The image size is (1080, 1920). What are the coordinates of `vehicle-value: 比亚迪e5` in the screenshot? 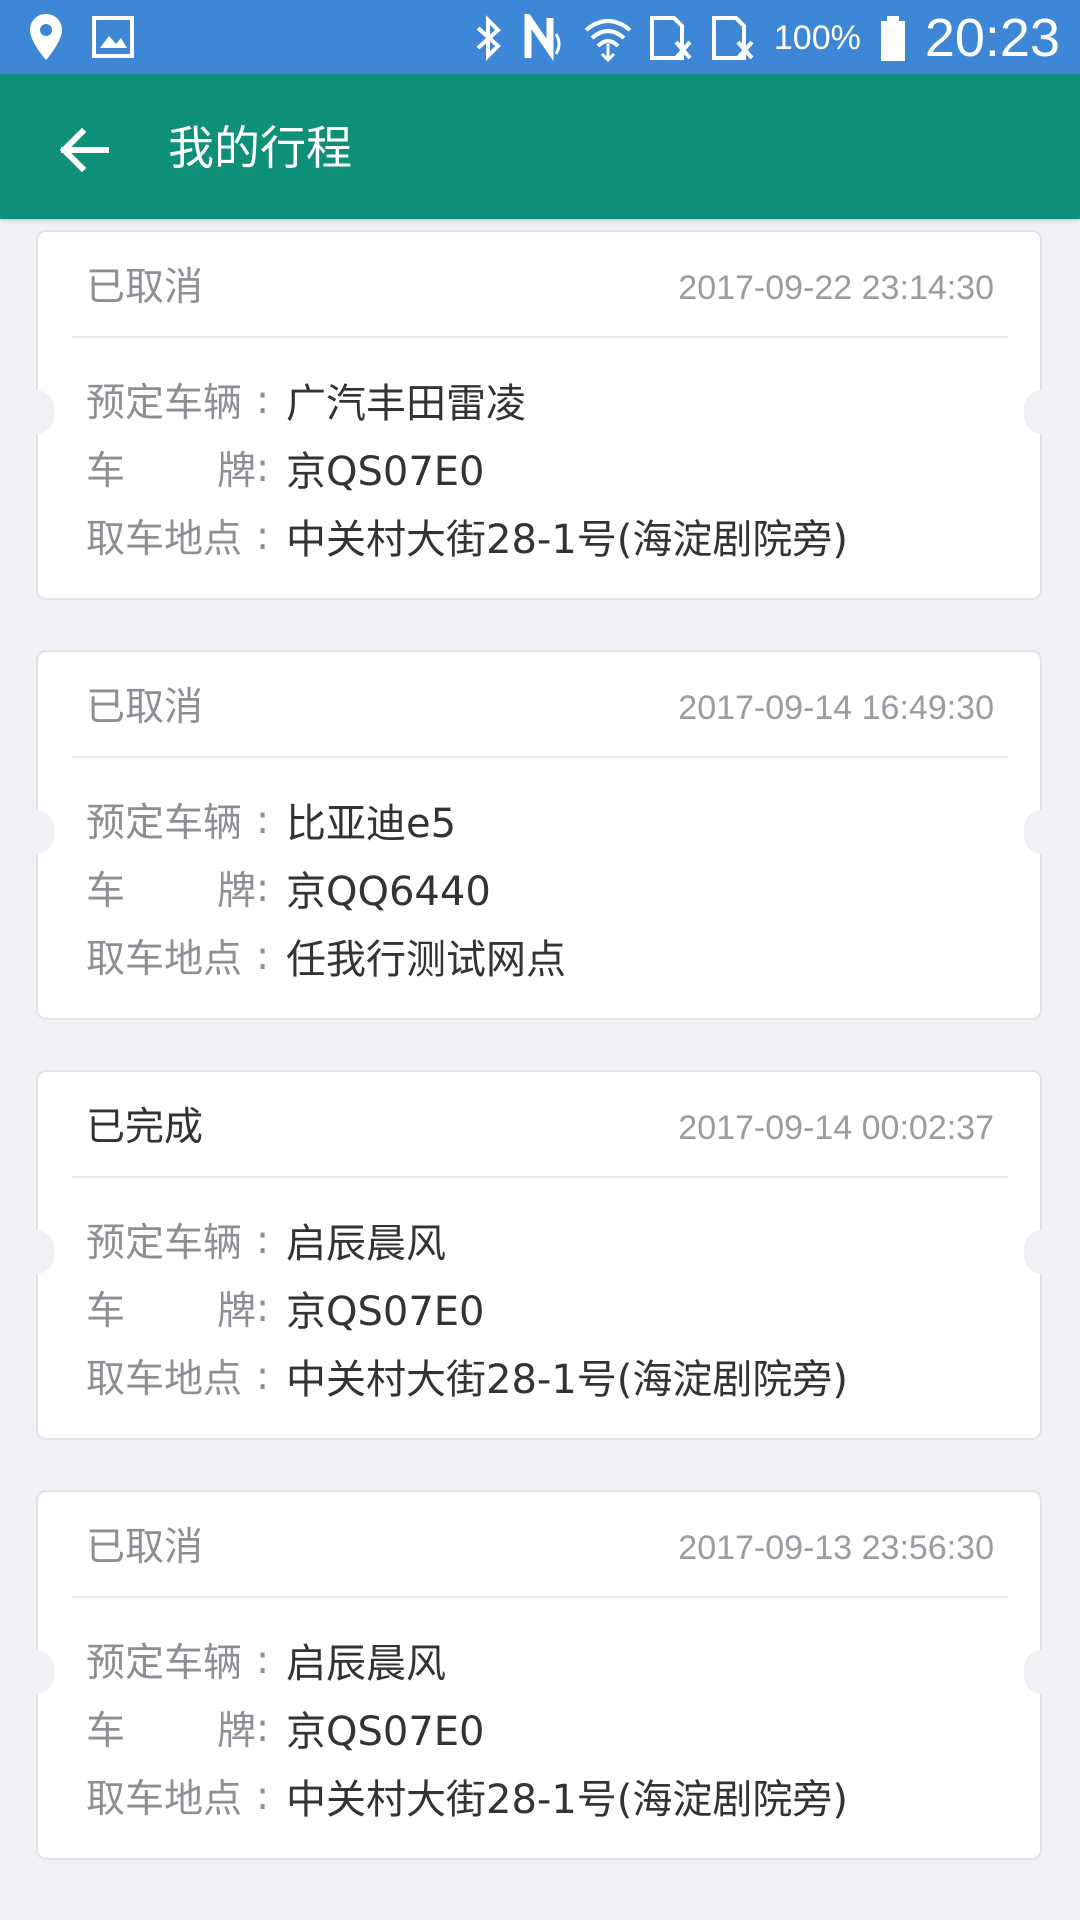 It's located at (371, 824).